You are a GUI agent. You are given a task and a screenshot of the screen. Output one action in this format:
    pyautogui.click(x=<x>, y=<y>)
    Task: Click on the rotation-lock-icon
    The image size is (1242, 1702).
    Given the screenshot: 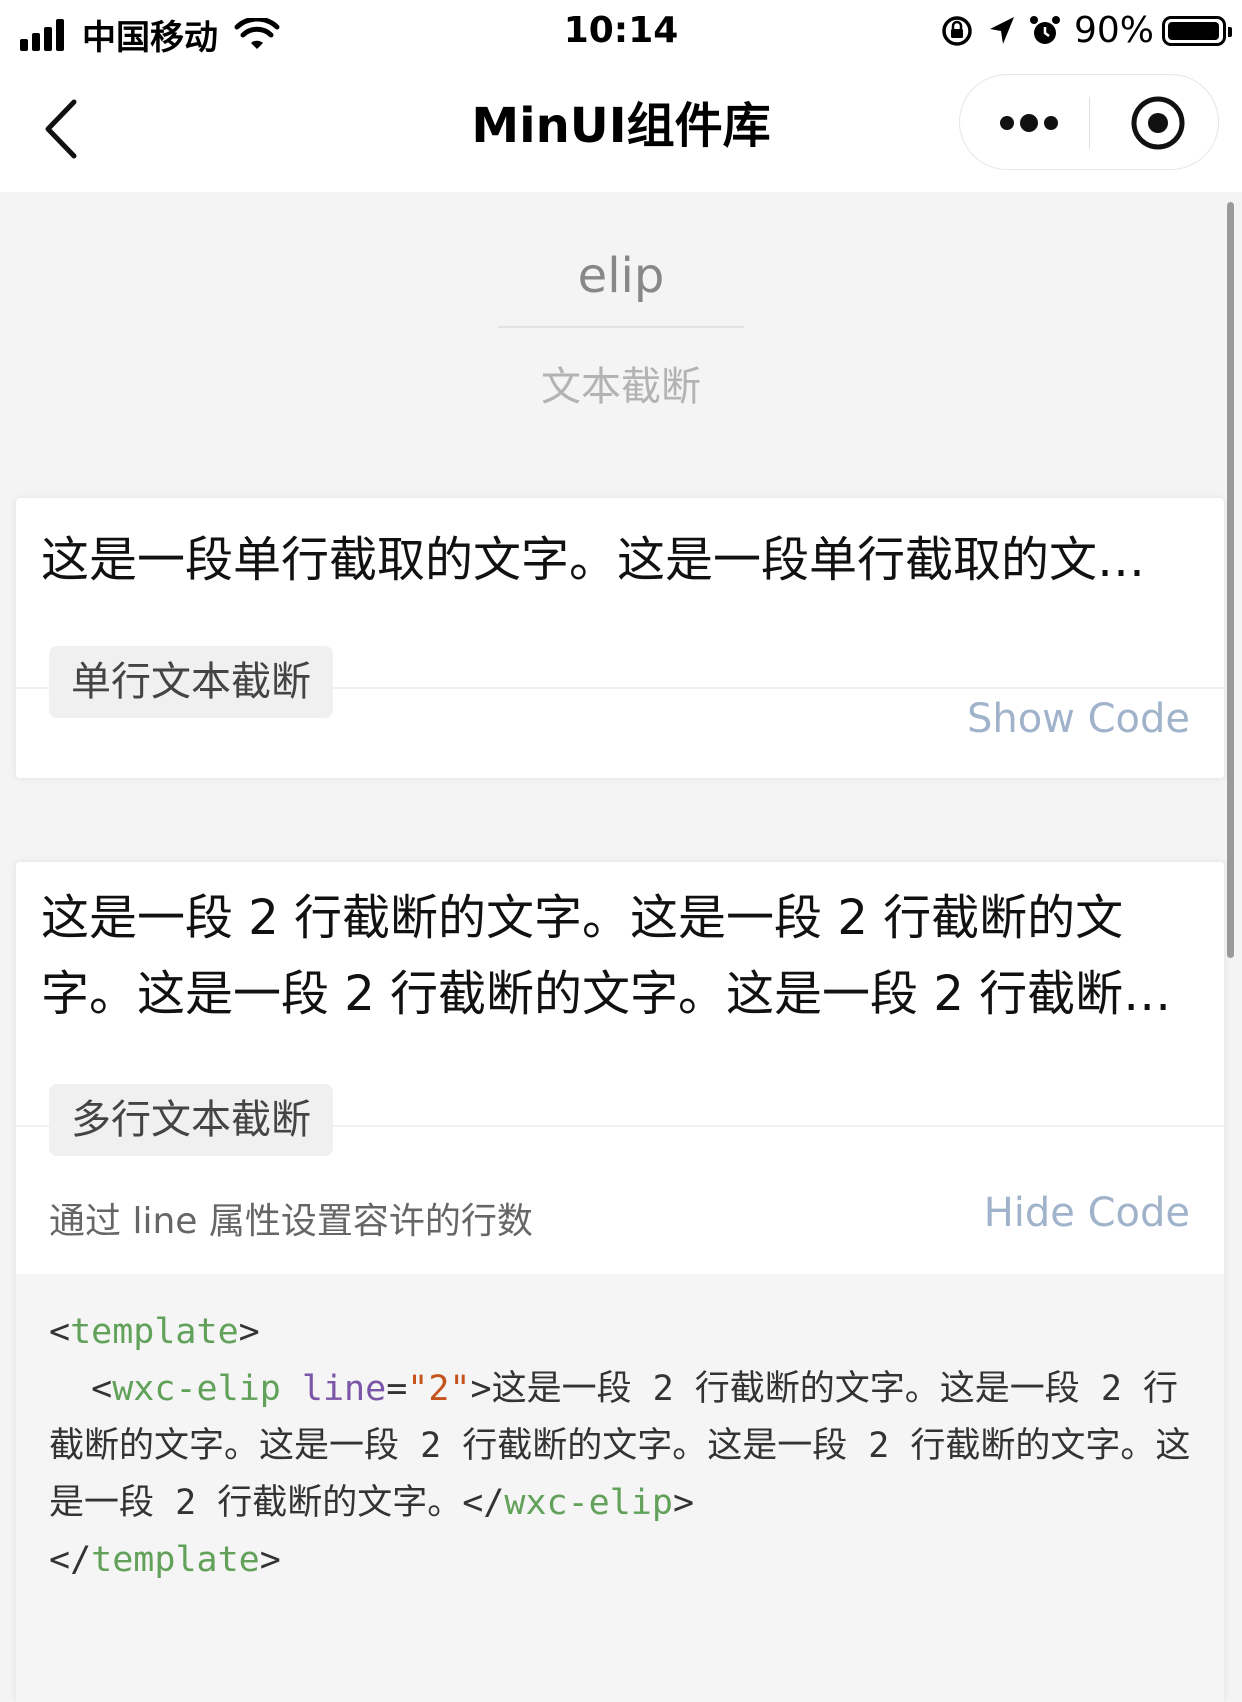 What is the action you would take?
    pyautogui.click(x=957, y=30)
    